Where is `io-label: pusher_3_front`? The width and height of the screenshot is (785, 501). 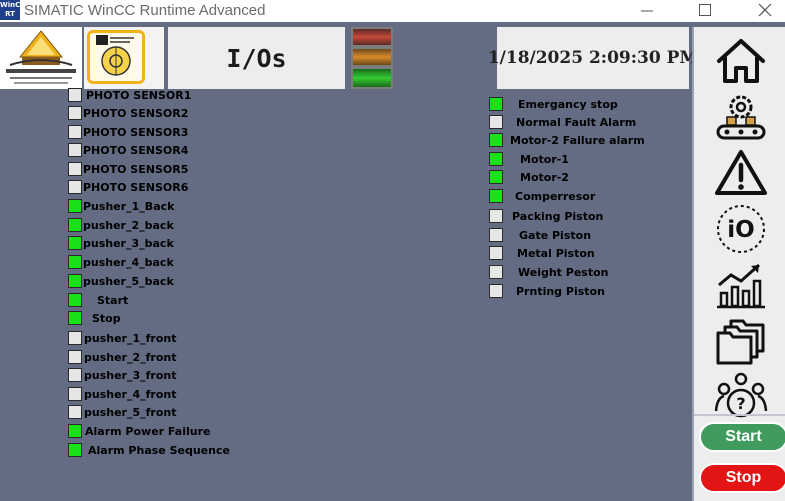 io-label: pusher_3_front is located at coordinates (130, 375).